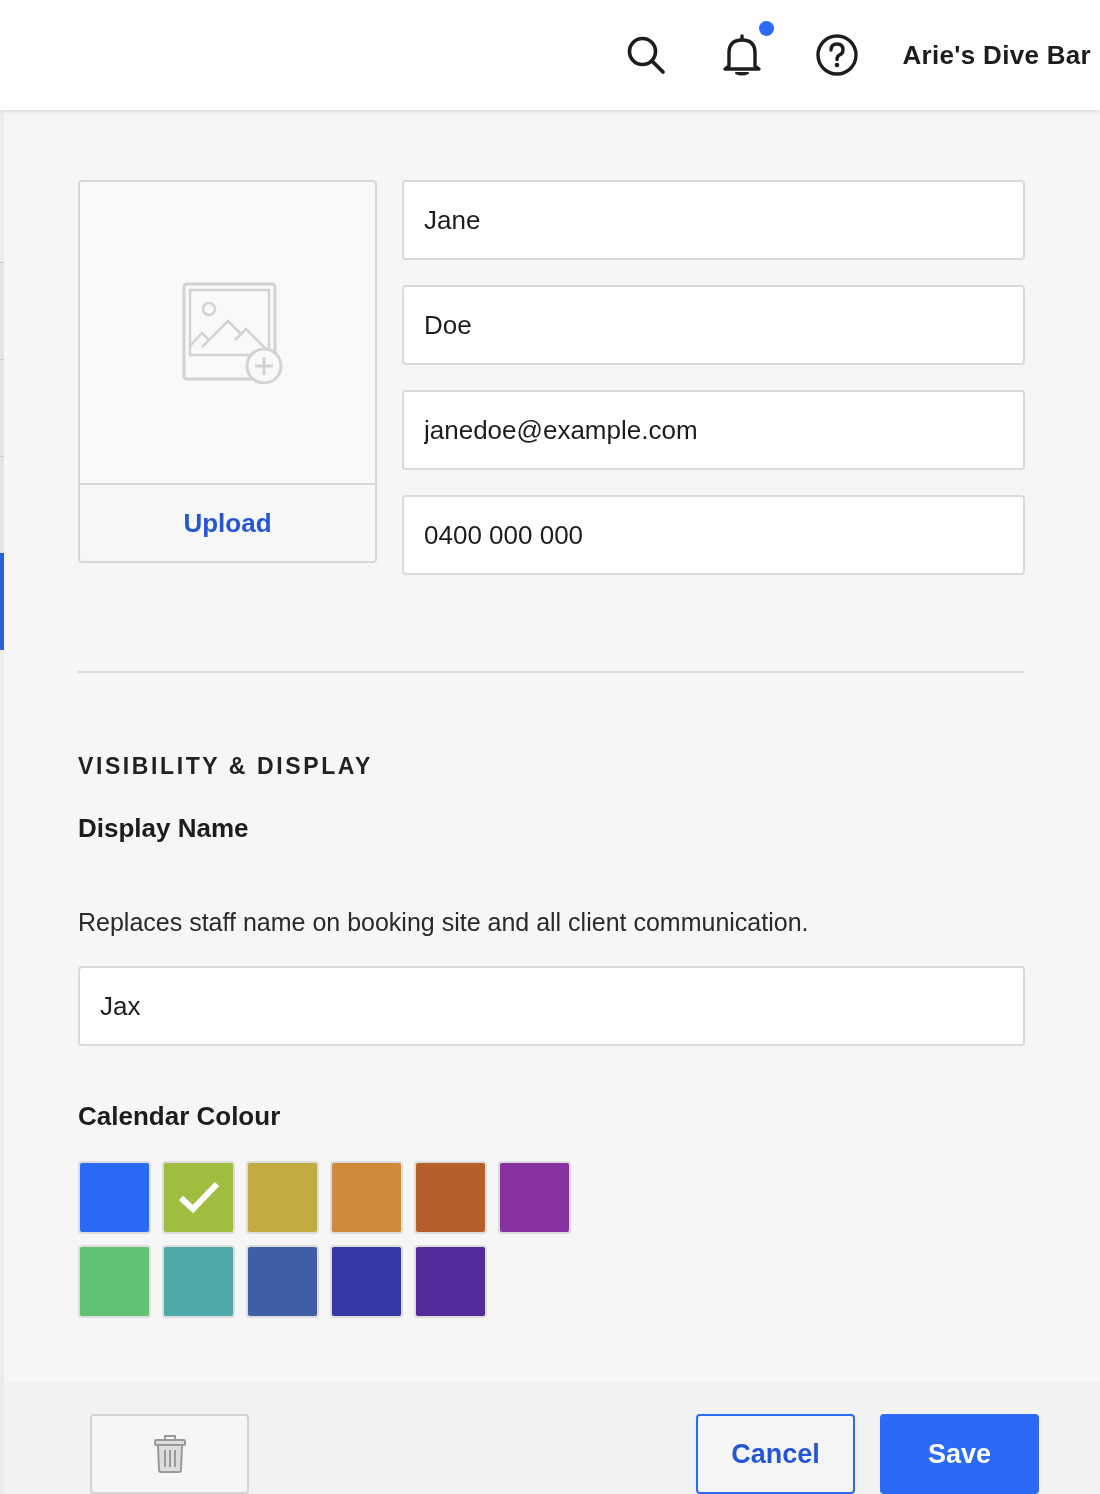 The width and height of the screenshot is (1100, 1494). Describe the element at coordinates (226, 766) in the screenshot. I see `section-heading: VISIBILITY & DISPLAY` at that location.